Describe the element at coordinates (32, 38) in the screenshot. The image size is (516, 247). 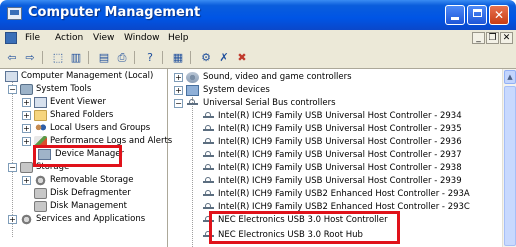
I see `menu-file: File` at that location.